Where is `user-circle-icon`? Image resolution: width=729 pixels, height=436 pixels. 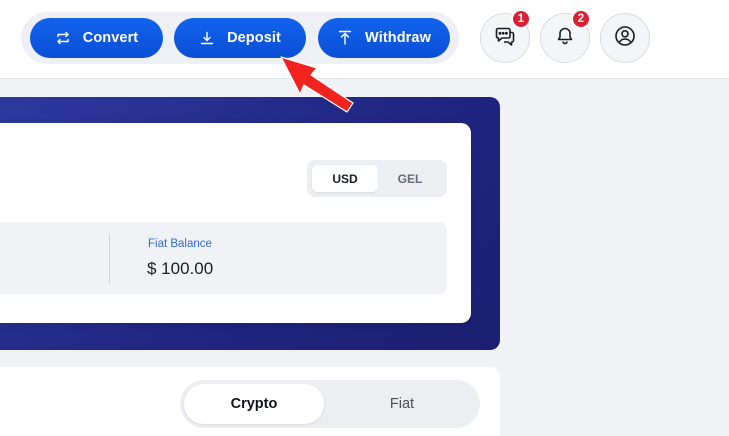 user-circle-icon is located at coordinates (625, 38).